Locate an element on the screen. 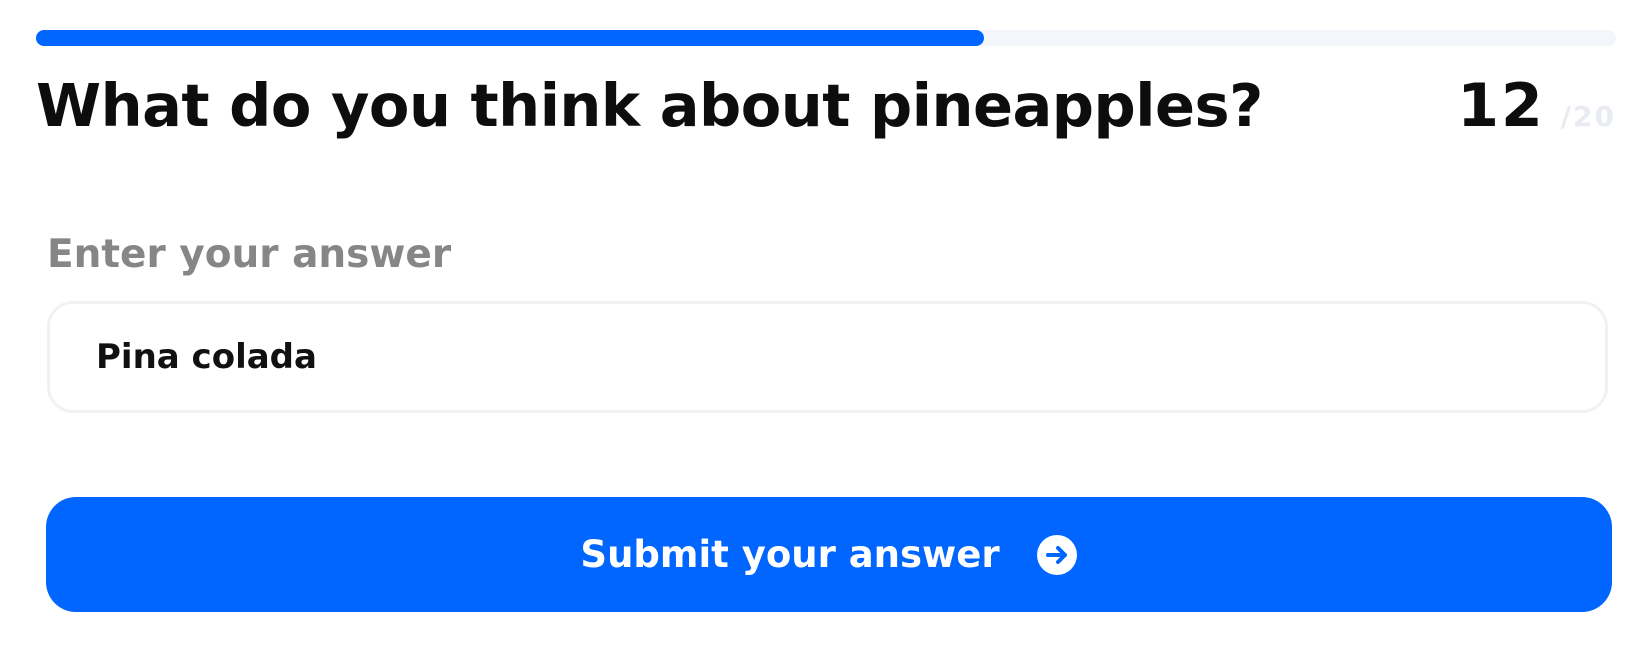 The height and width of the screenshot is (668, 1644). submit-button-label: Submit your answer is located at coordinates (790, 554).